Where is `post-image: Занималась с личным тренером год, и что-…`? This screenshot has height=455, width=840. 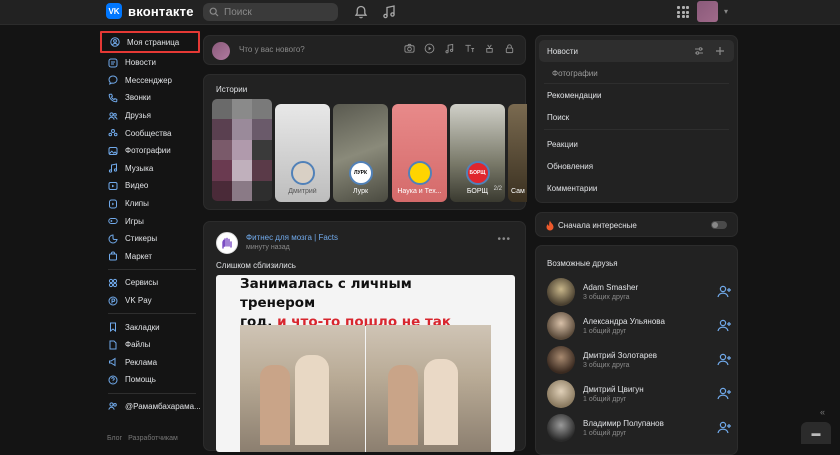
post-image: Занималась с личным тренером год, и что-… is located at coordinates (365, 363).